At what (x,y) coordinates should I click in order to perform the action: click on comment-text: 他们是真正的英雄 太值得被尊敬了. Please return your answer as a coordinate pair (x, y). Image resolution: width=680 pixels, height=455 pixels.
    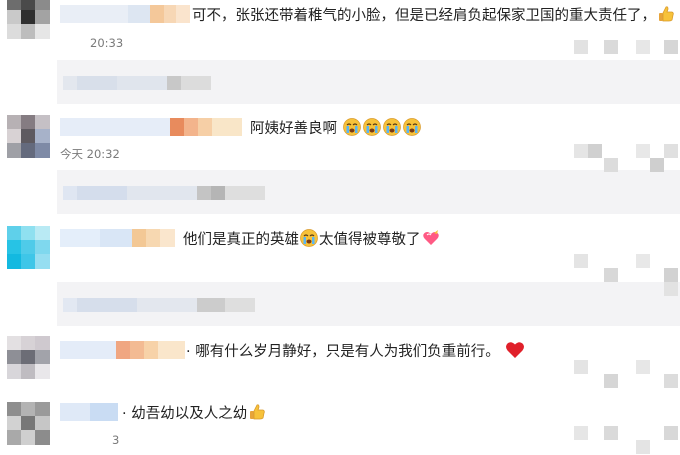
    Looking at the image, I should click on (312, 239).